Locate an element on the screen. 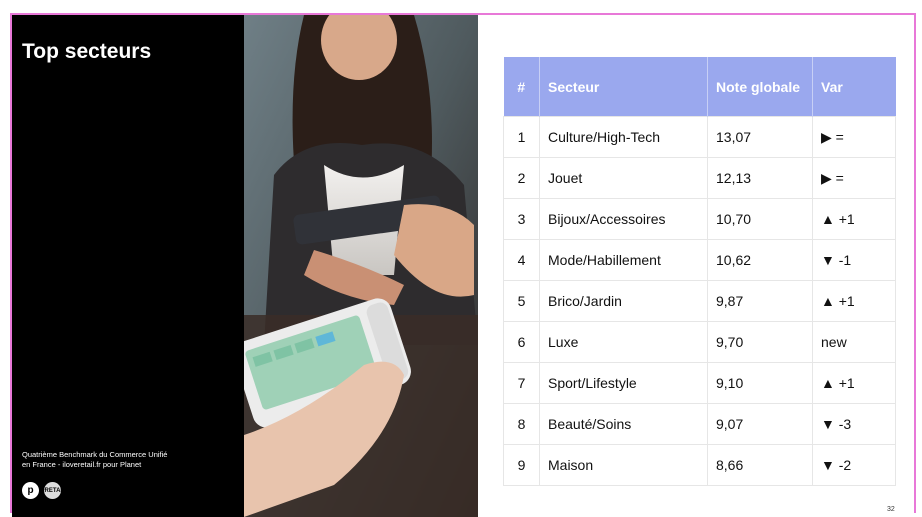  page-number: 32 is located at coordinates (891, 509).